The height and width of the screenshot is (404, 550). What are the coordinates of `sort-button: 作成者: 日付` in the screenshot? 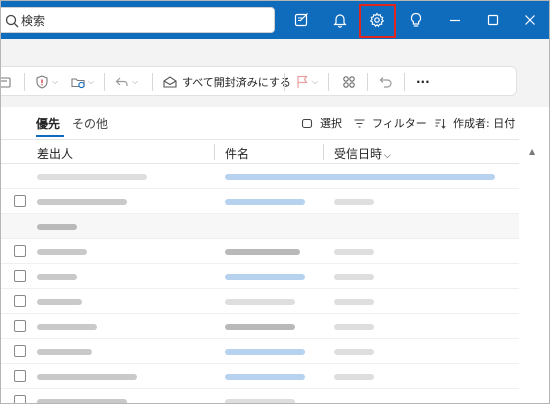 It's located at (474, 123).